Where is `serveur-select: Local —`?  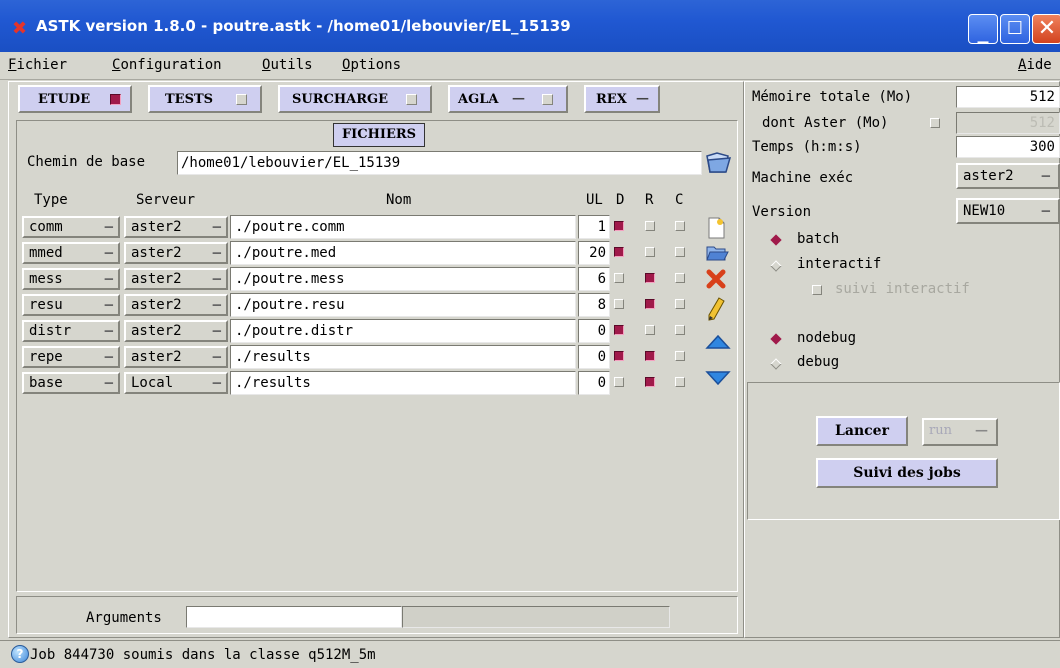 serveur-select: Local — is located at coordinates (176, 383).